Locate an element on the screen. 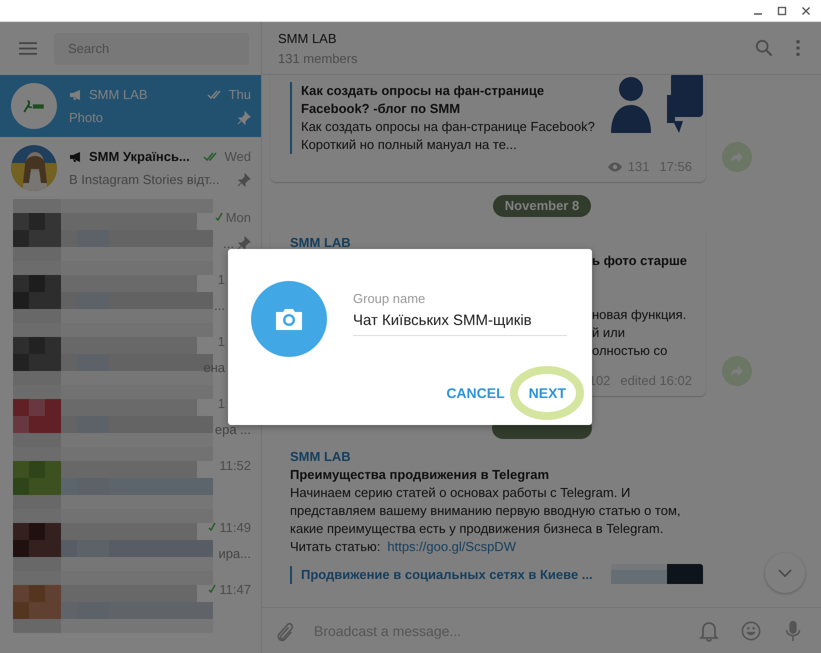  chat-time: Thu is located at coordinates (239, 94).